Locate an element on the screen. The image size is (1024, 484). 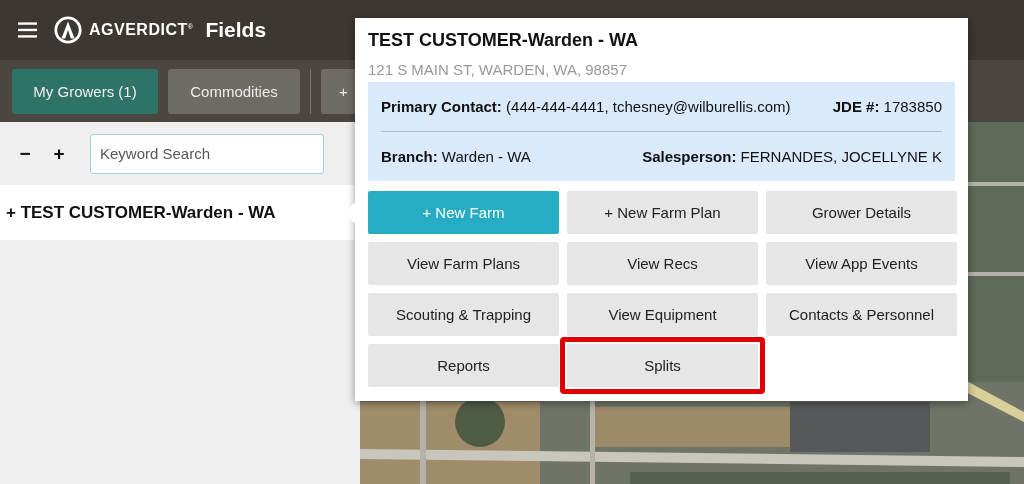
brand-name: AGVERDICT$^{®}$ is located at coordinates (141, 30).